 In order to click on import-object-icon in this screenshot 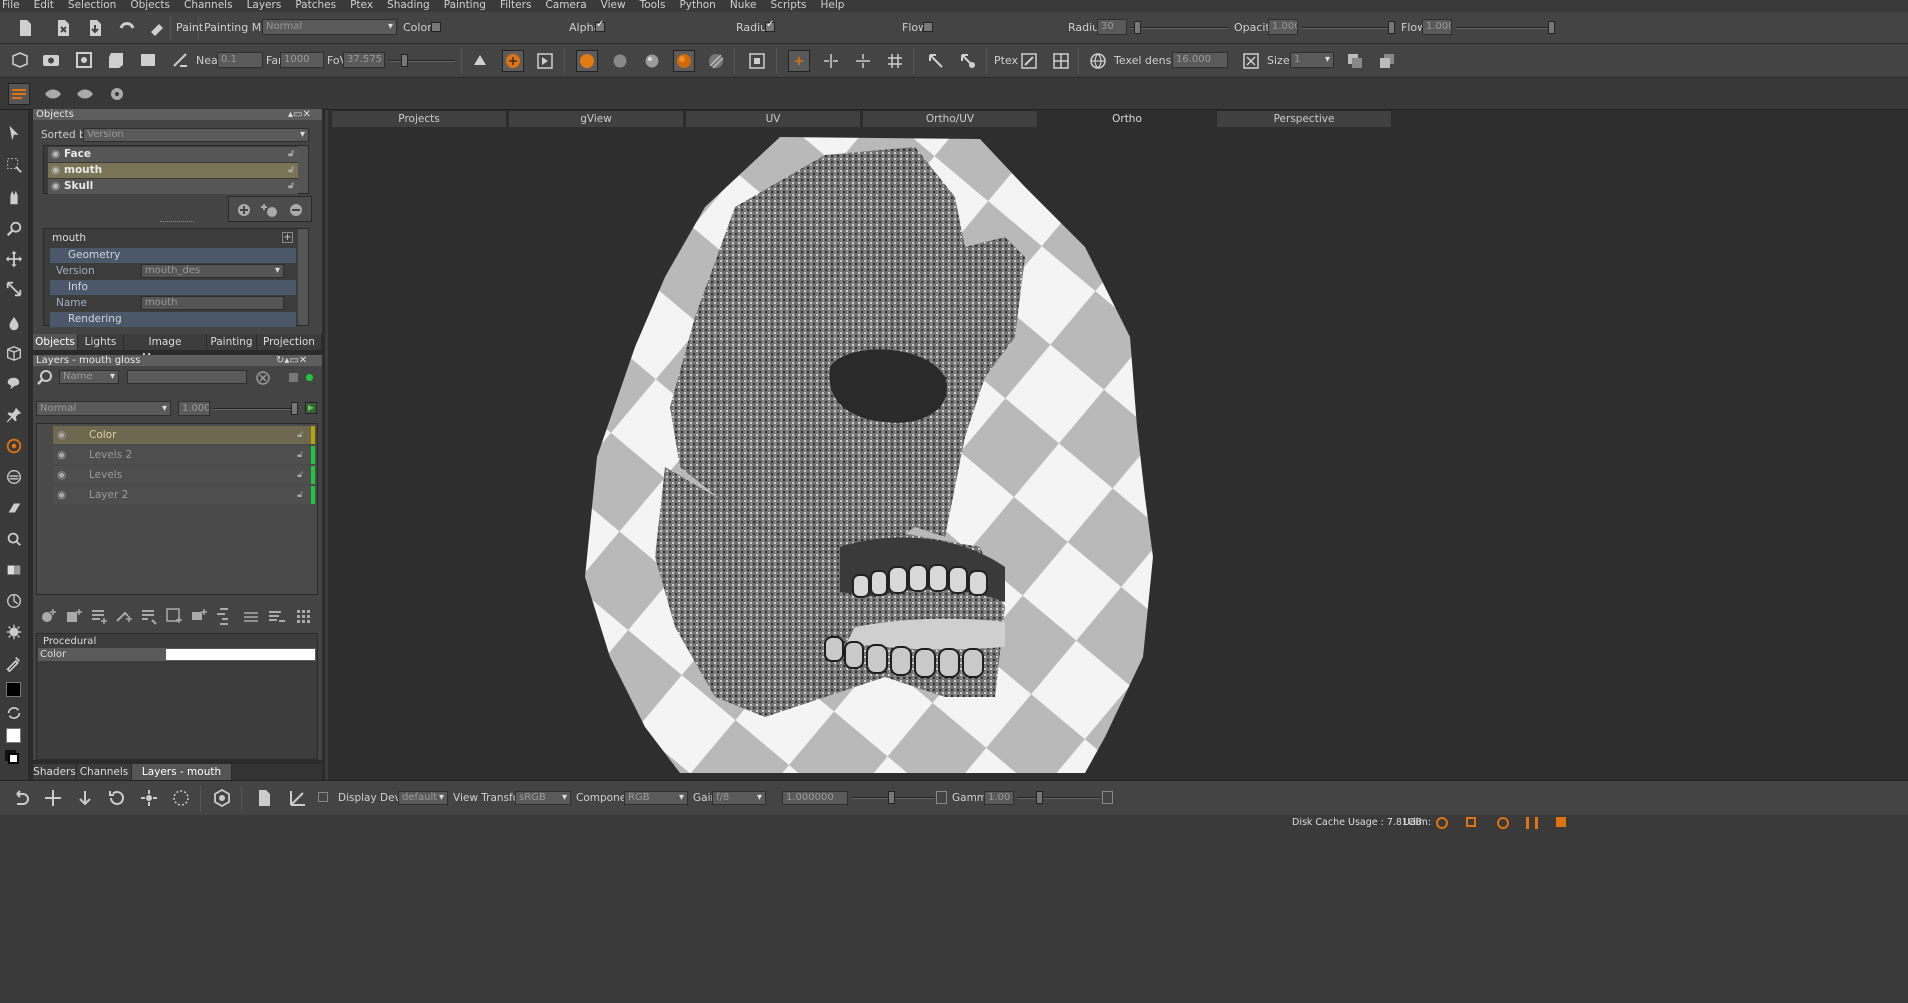, I will do `click(270, 210)`.